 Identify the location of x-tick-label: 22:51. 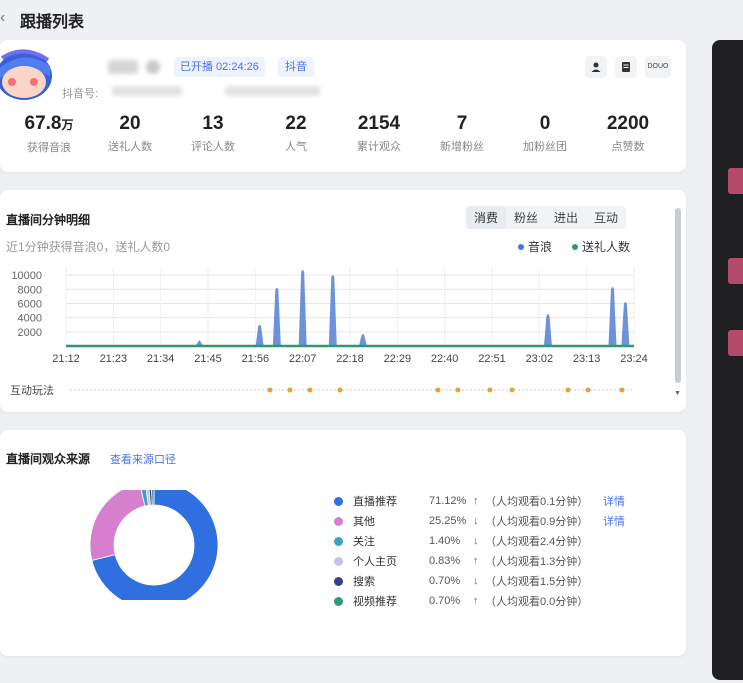
(492, 359).